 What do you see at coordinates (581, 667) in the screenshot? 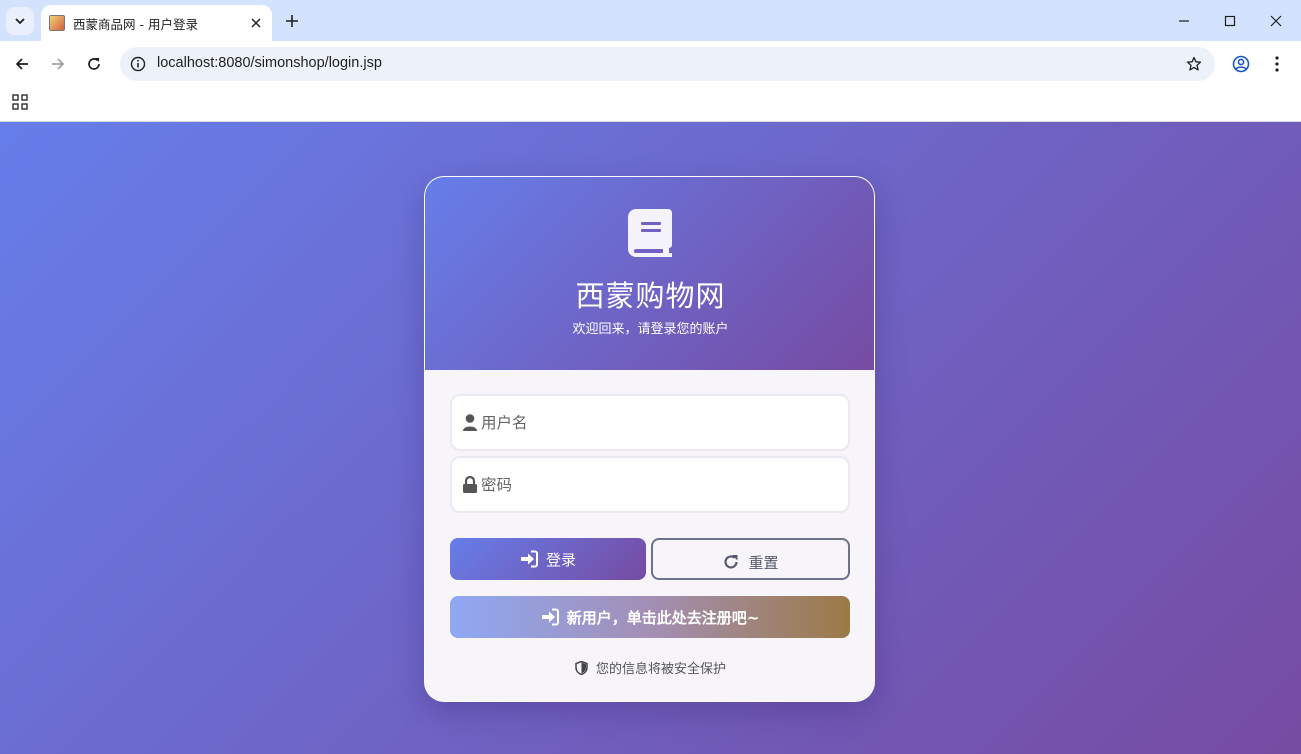
I see `shield-icon` at bounding box center [581, 667].